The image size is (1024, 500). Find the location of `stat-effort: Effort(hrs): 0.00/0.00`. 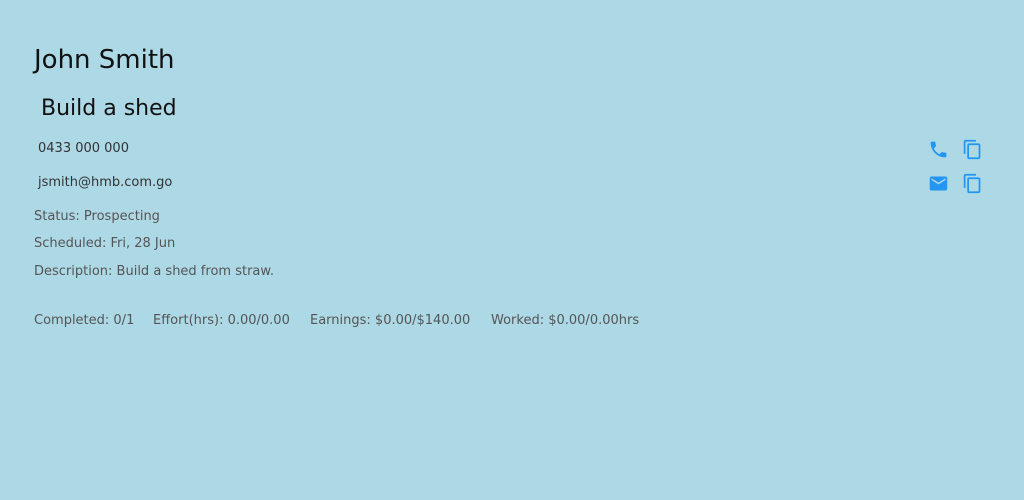

stat-effort: Effort(hrs): 0.00/0.00 is located at coordinates (221, 320).